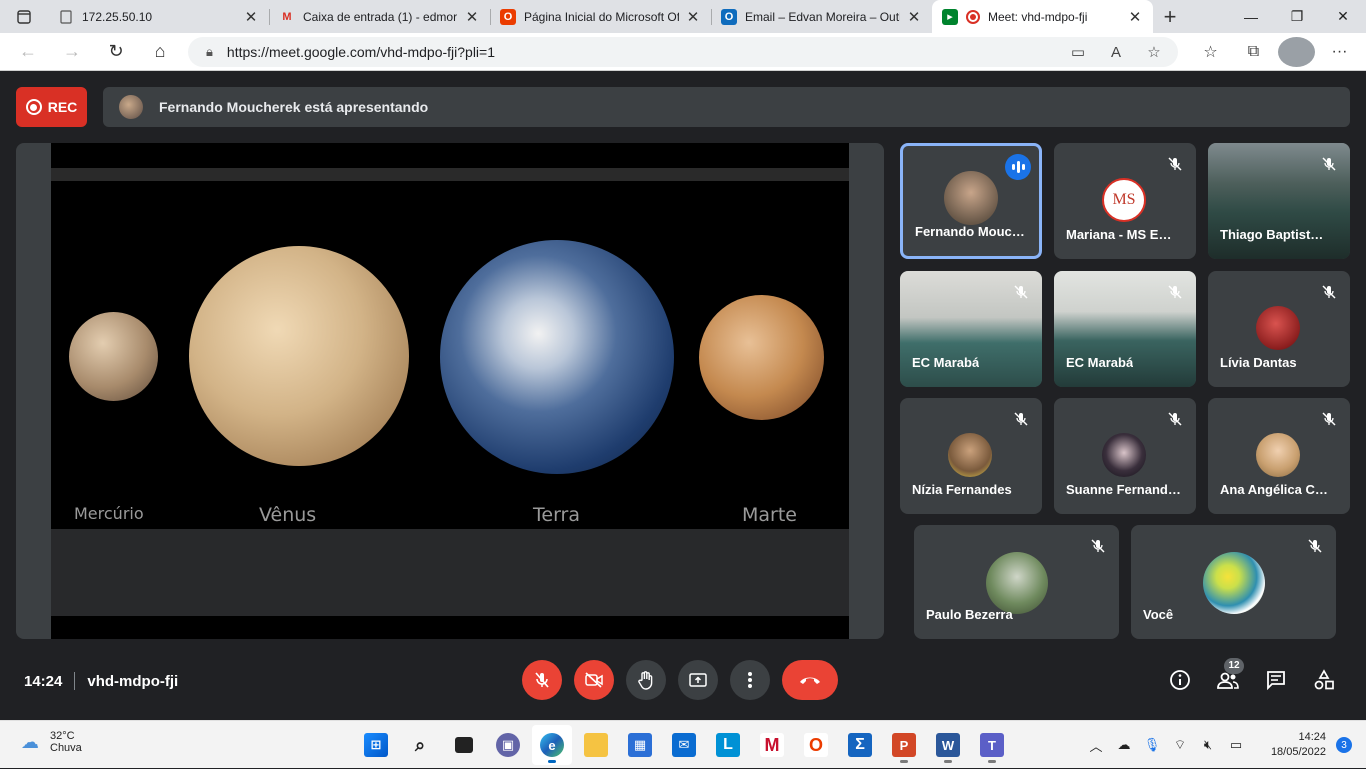  Describe the element at coordinates (72, 52) in the screenshot. I see `forward-button: →` at that location.